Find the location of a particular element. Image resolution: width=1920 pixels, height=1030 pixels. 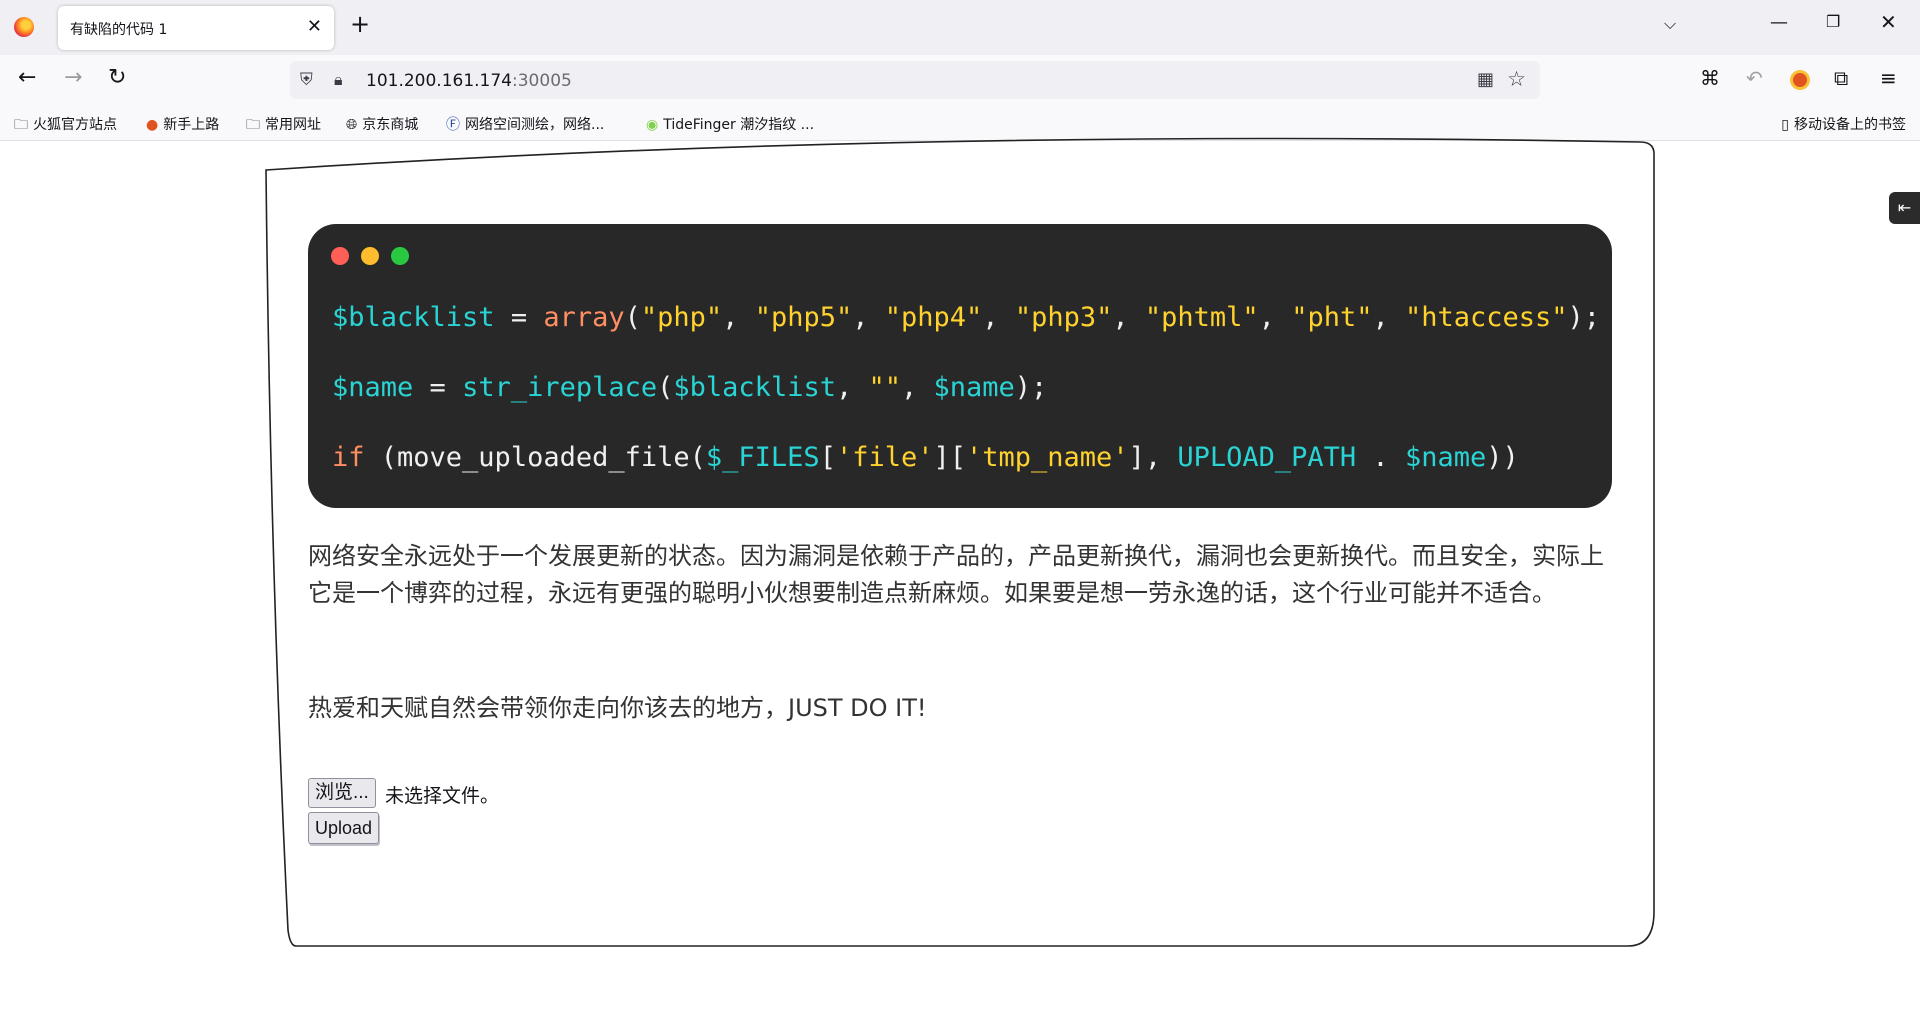

code-token: [ is located at coordinates (827, 457).